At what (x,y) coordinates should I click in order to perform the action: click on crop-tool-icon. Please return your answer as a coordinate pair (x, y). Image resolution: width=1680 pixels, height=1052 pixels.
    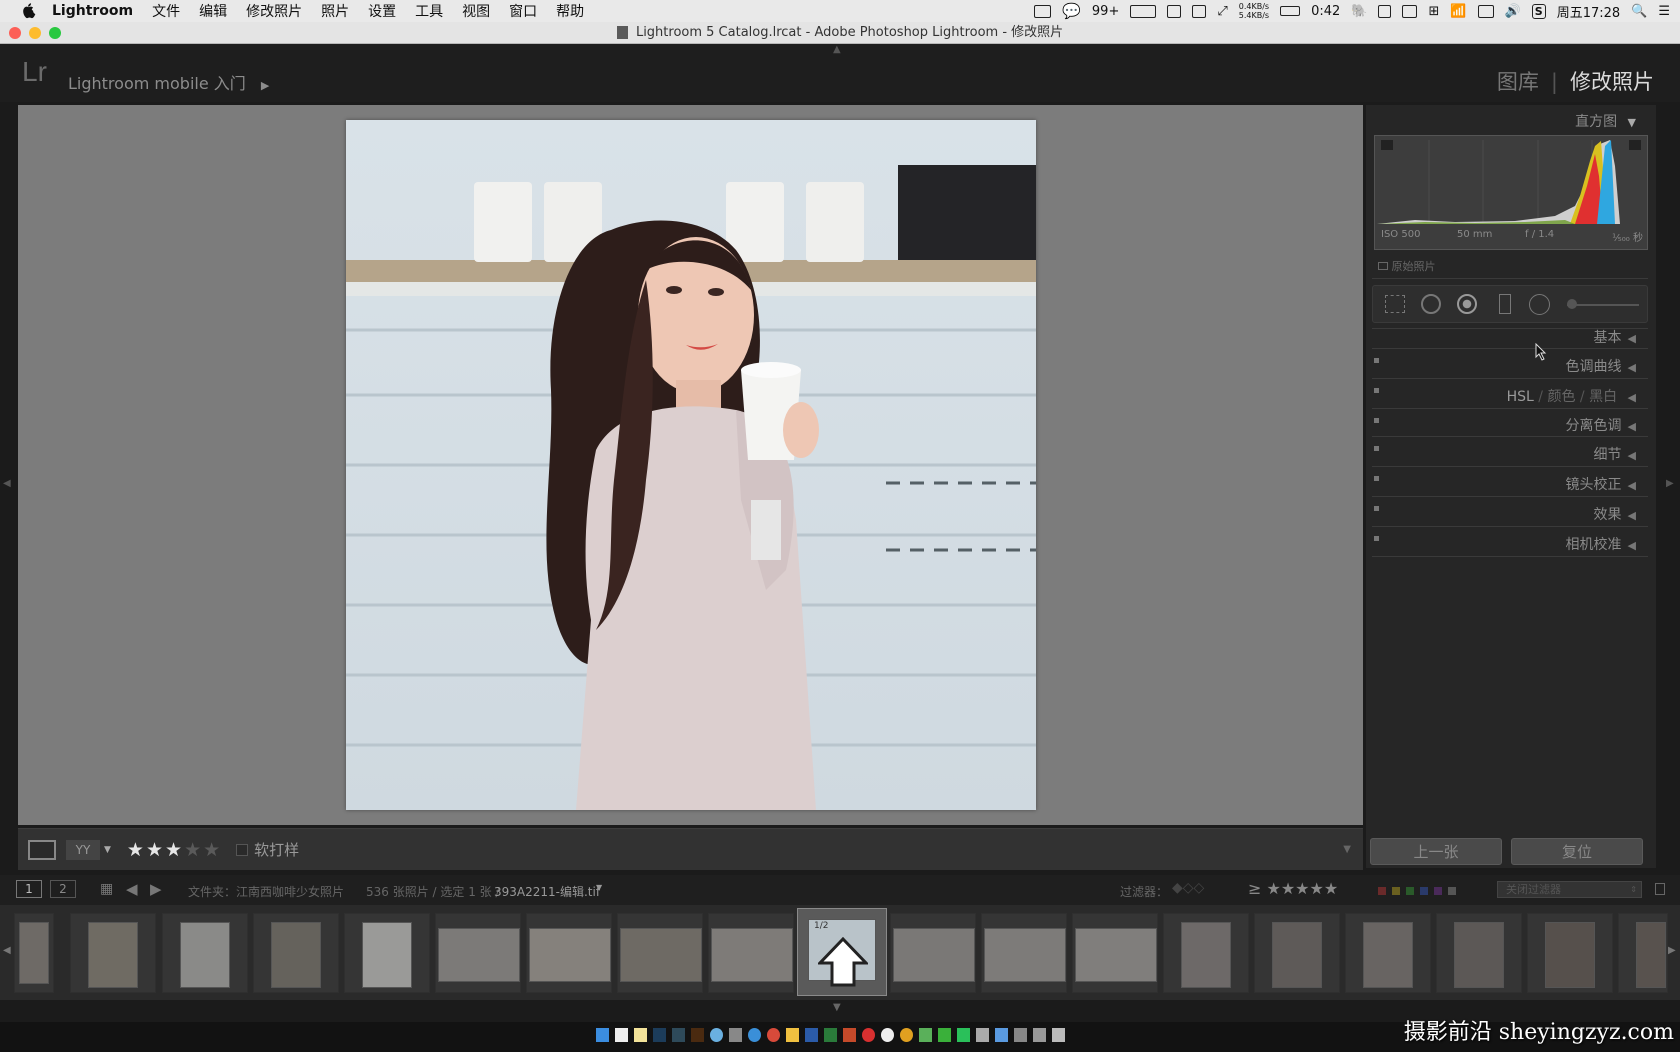
    Looking at the image, I should click on (1395, 304).